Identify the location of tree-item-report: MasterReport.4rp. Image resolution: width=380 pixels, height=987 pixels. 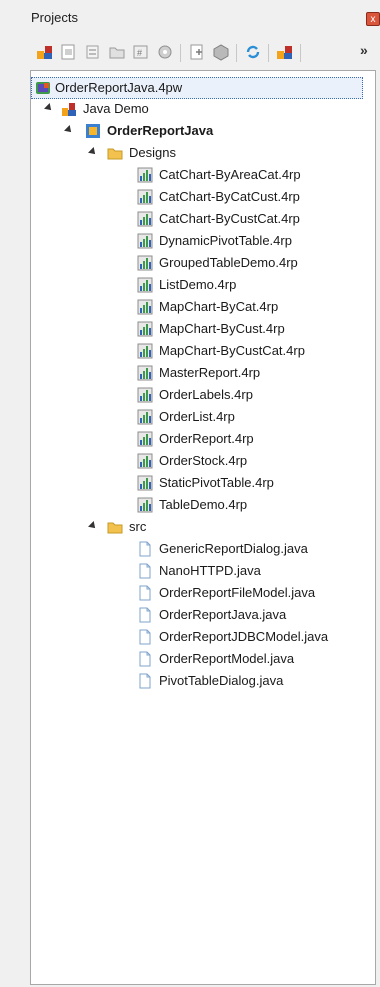
(204, 373).